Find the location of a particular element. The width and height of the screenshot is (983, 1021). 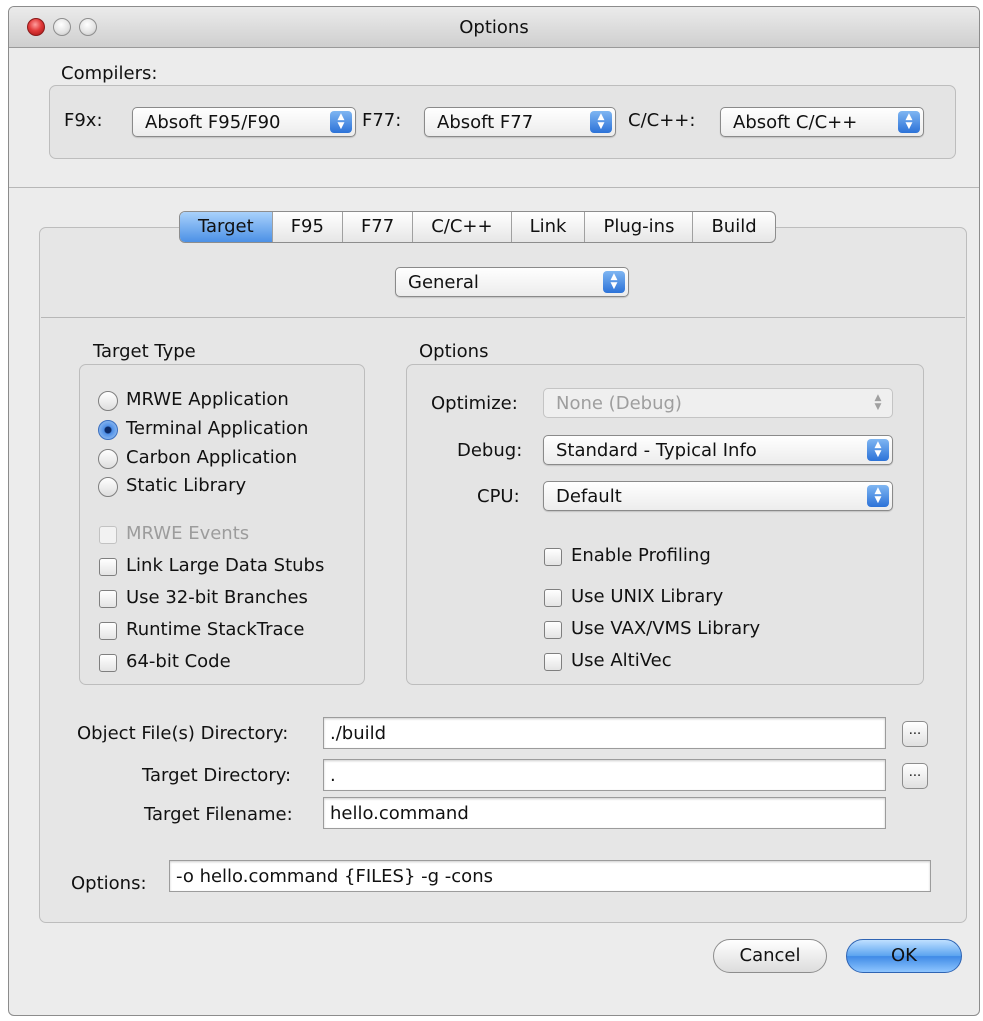

checkbox-use-altivec-label: Use AltiVec is located at coordinates (621, 660).